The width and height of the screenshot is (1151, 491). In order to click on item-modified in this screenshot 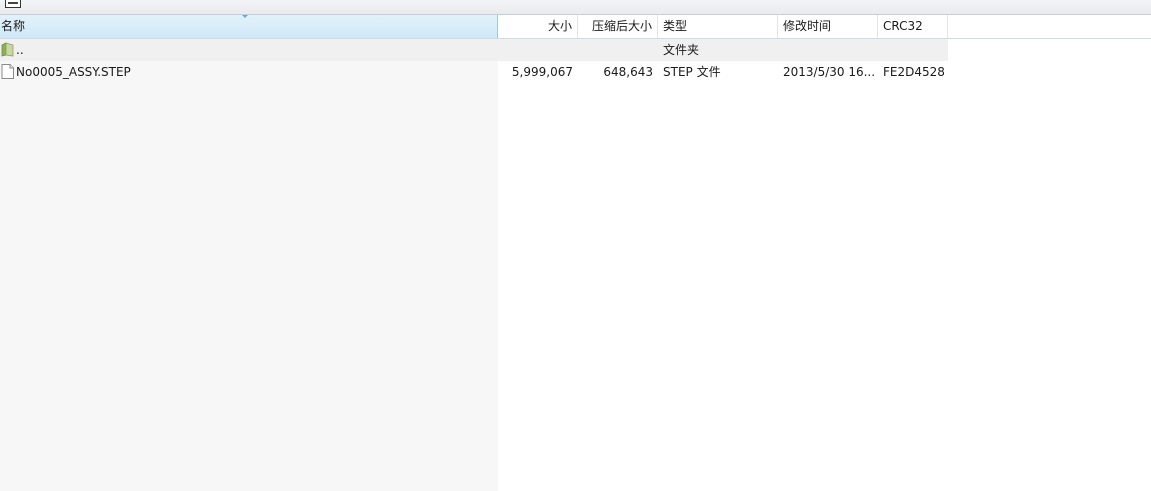, I will do `click(828, 50)`.